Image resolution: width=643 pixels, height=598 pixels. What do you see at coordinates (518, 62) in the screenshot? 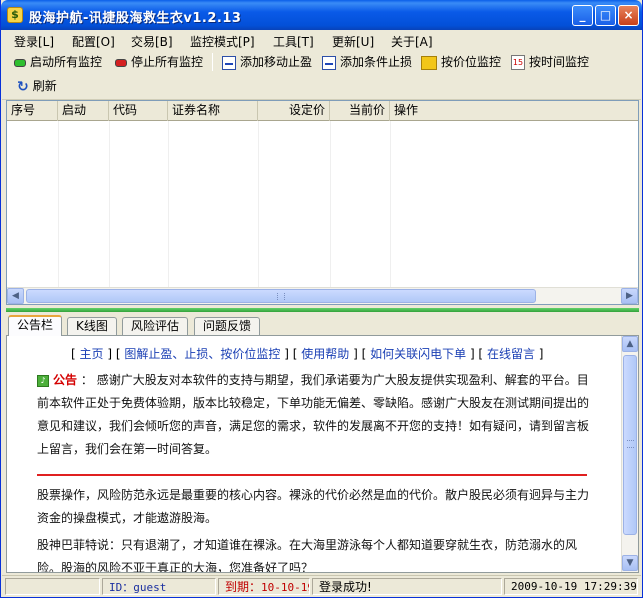
I see `calendar-icon: 15` at bounding box center [518, 62].